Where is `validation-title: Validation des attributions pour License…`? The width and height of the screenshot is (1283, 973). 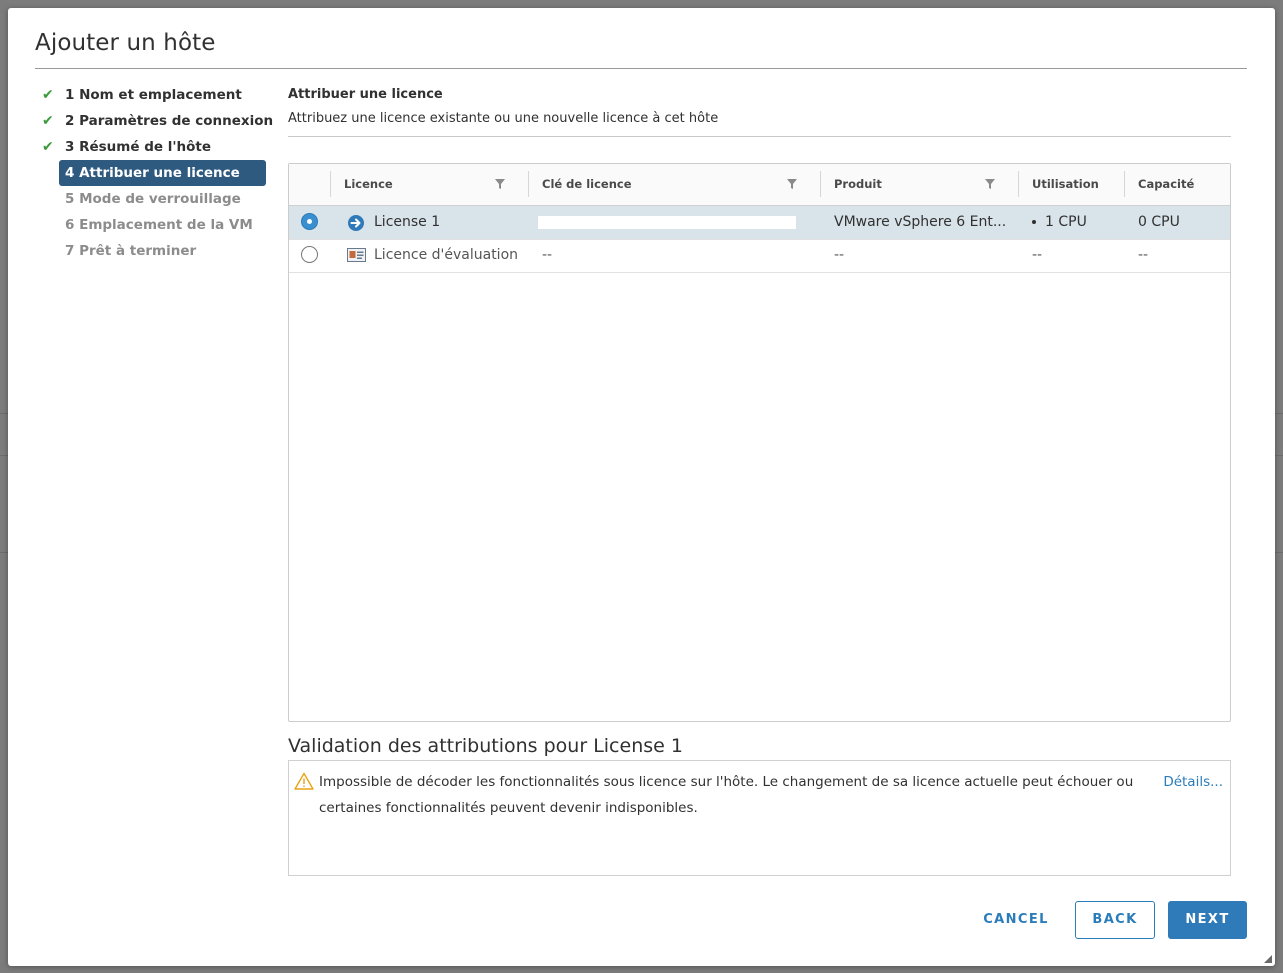 validation-title: Validation des attributions pour License… is located at coordinates (485, 746).